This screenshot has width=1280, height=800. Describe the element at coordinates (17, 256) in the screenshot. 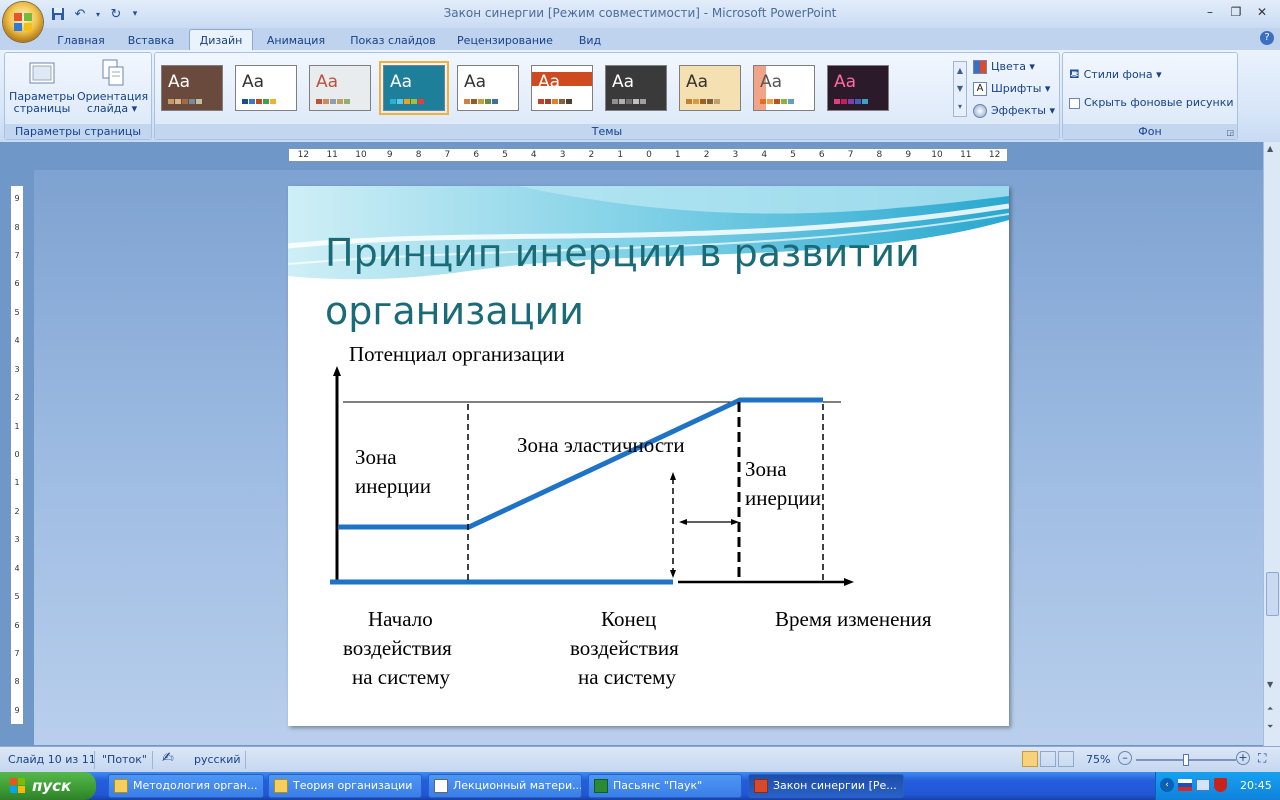

I see `ruler-label: 7` at that location.